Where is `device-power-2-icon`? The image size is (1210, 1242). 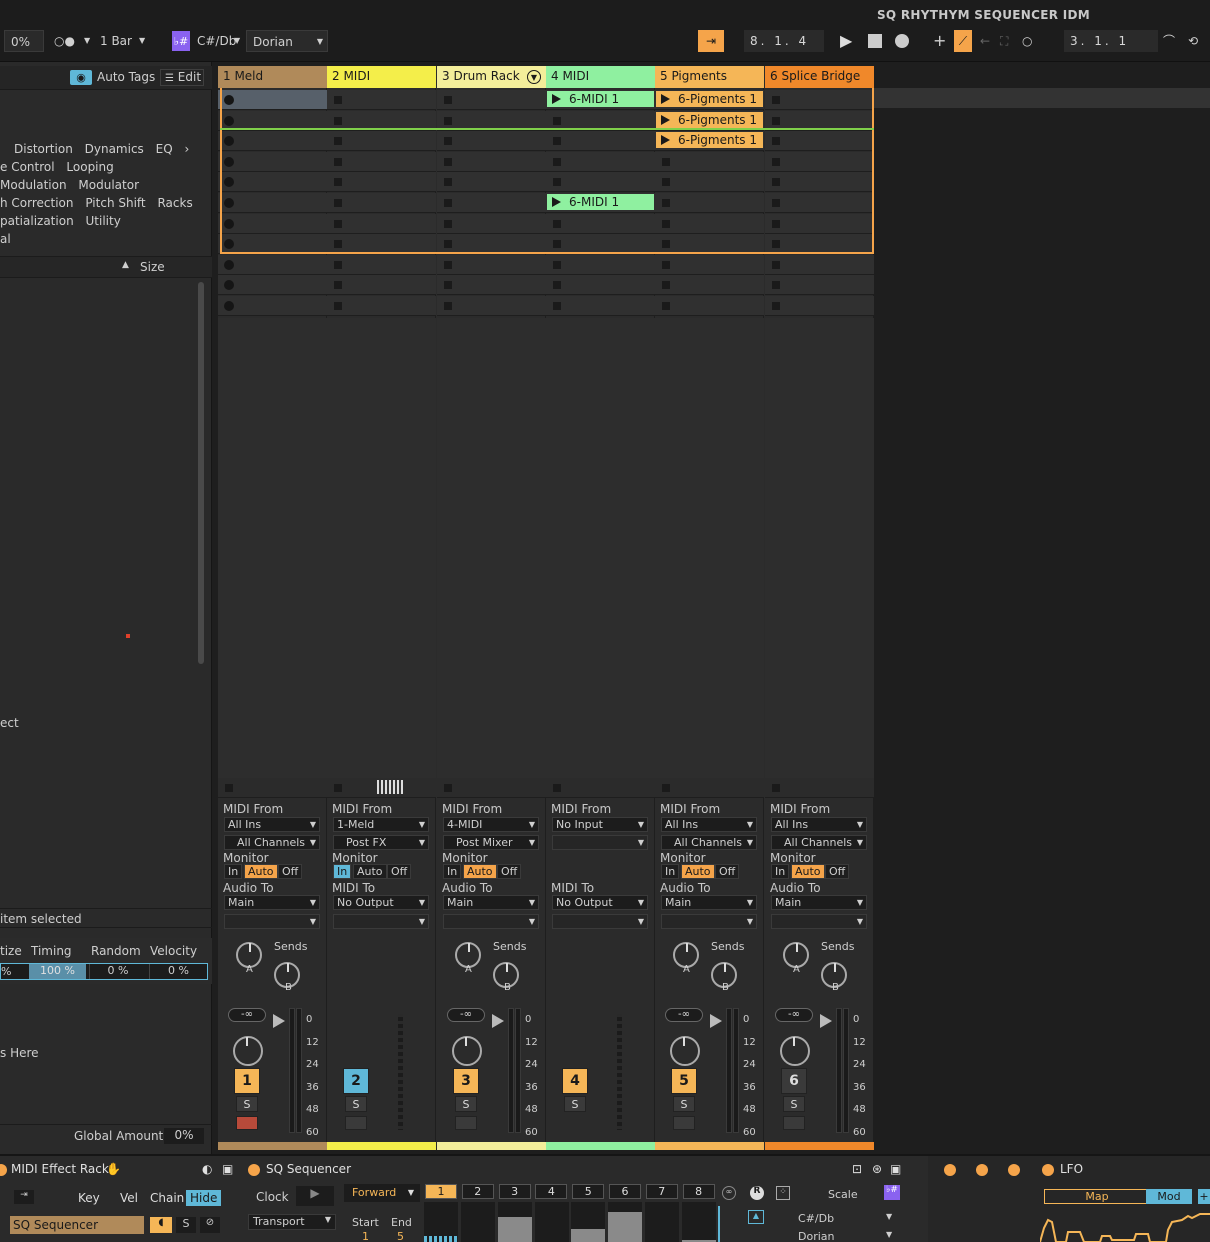
device-power-2-icon is located at coordinates (950, 1170).